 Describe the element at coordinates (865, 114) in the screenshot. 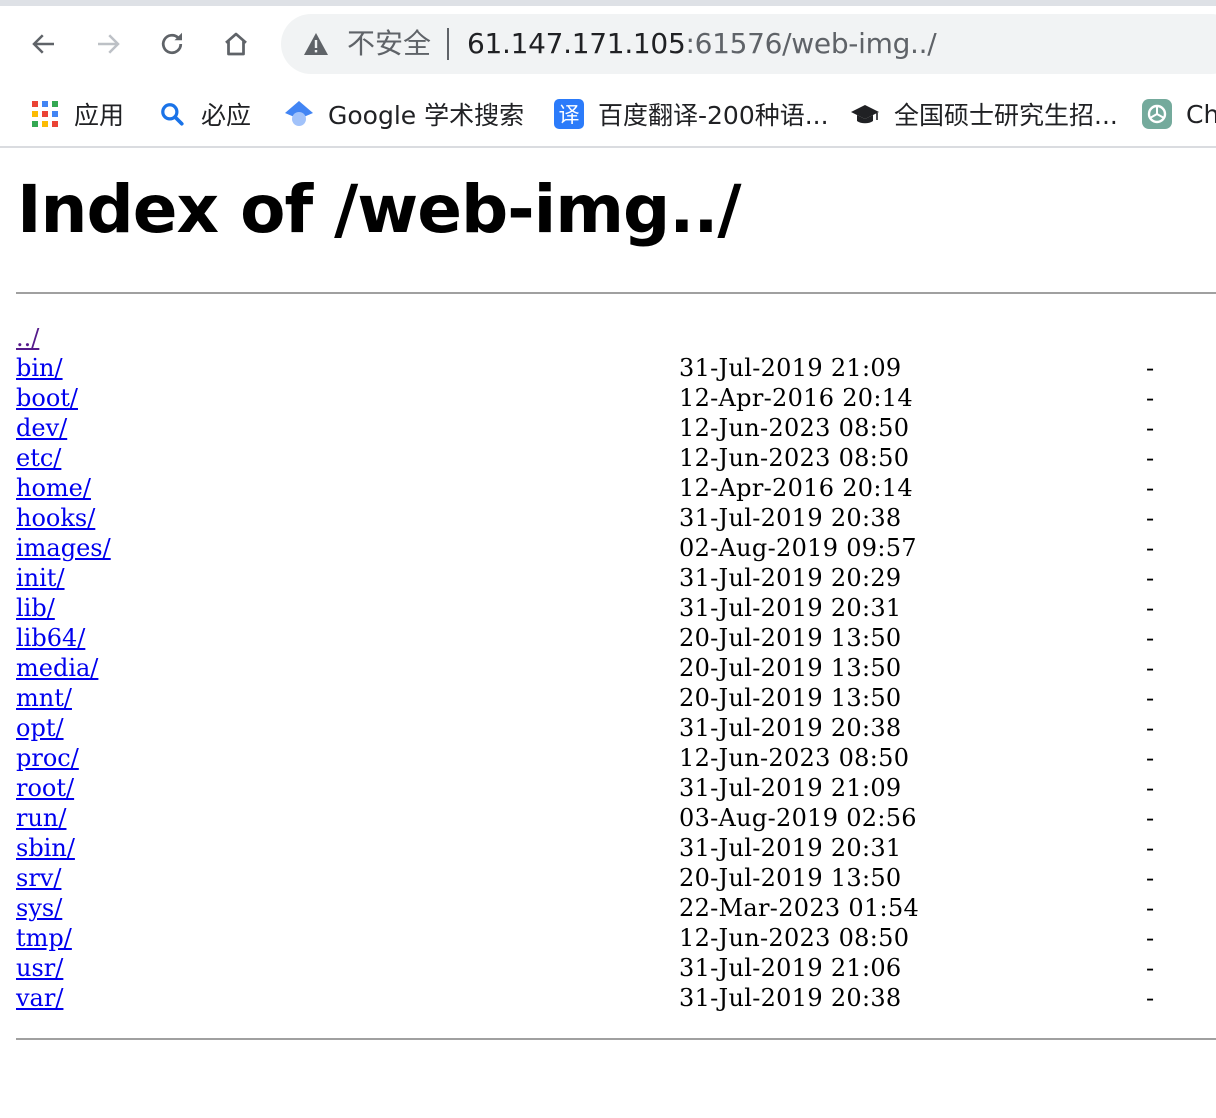

I see `graduation-cap-icon` at that location.